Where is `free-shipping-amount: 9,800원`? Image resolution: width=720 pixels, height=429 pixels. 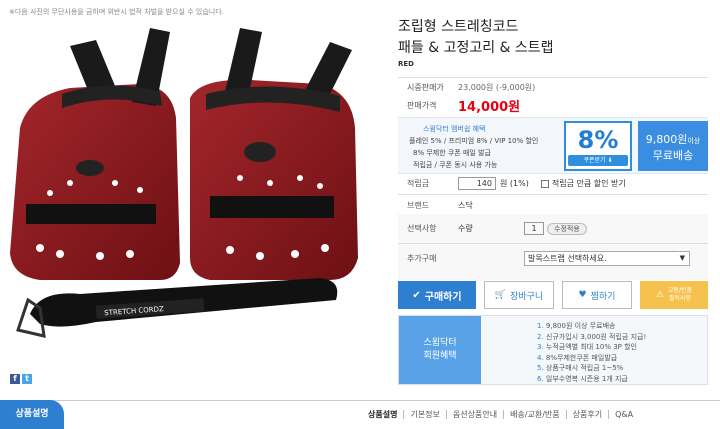 free-shipping-amount: 9,800원 is located at coordinates (666, 139).